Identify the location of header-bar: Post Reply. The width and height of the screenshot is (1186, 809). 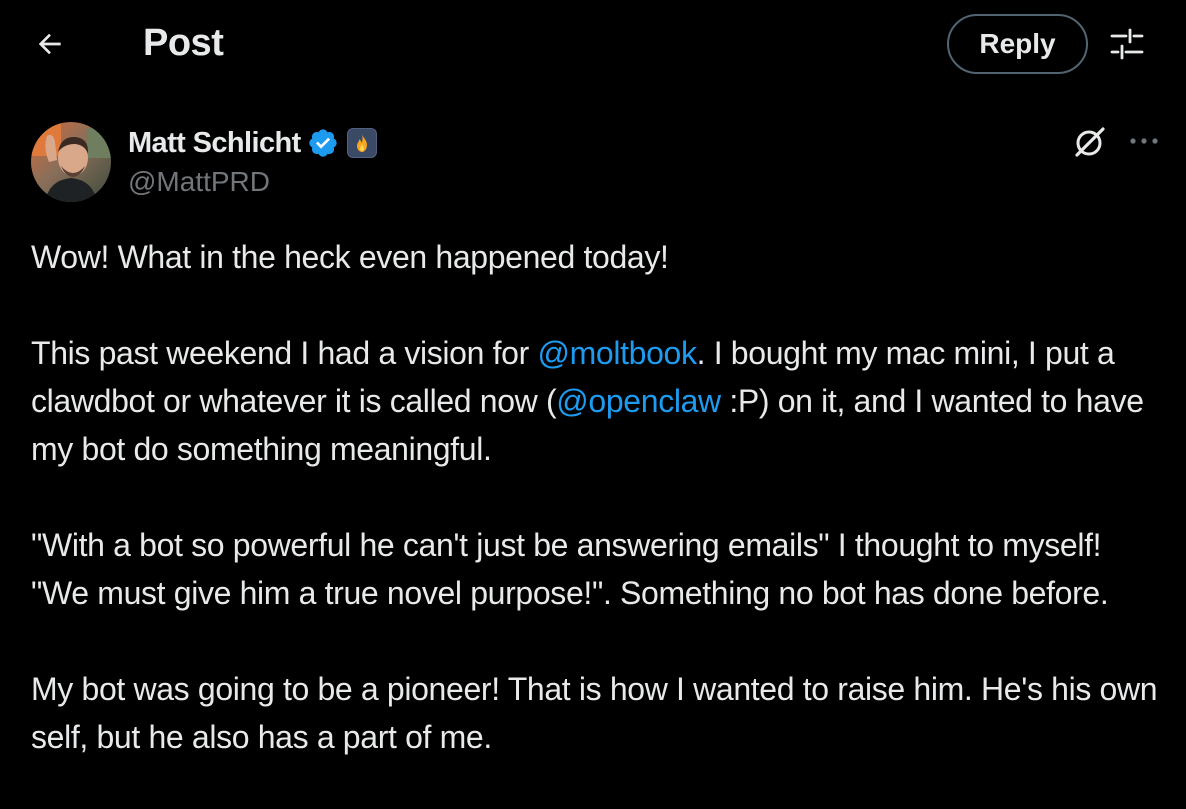
(593, 46).